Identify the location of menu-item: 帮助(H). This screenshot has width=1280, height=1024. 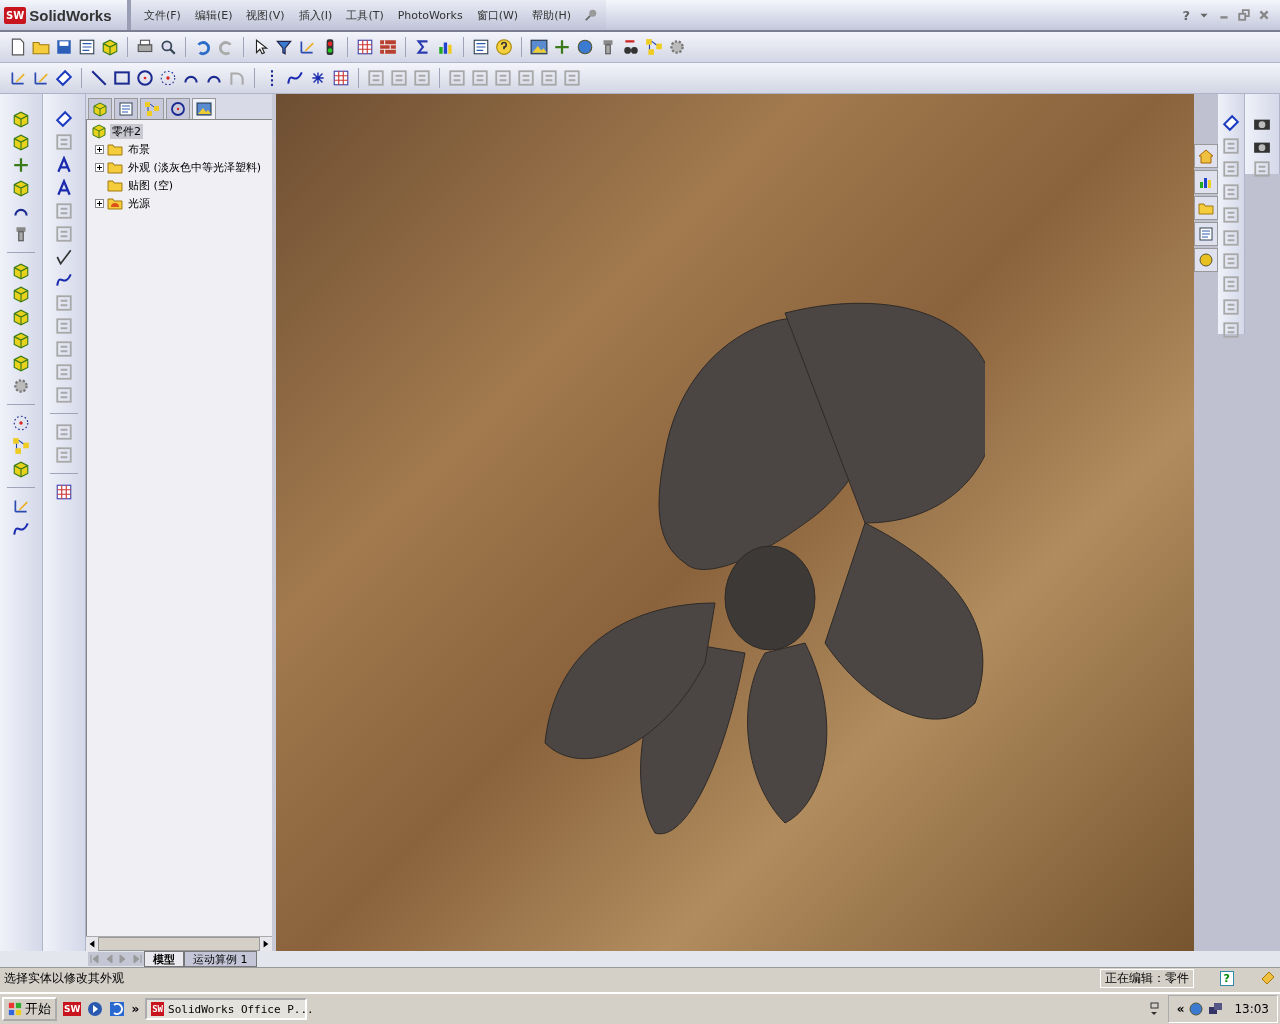
(551, 15).